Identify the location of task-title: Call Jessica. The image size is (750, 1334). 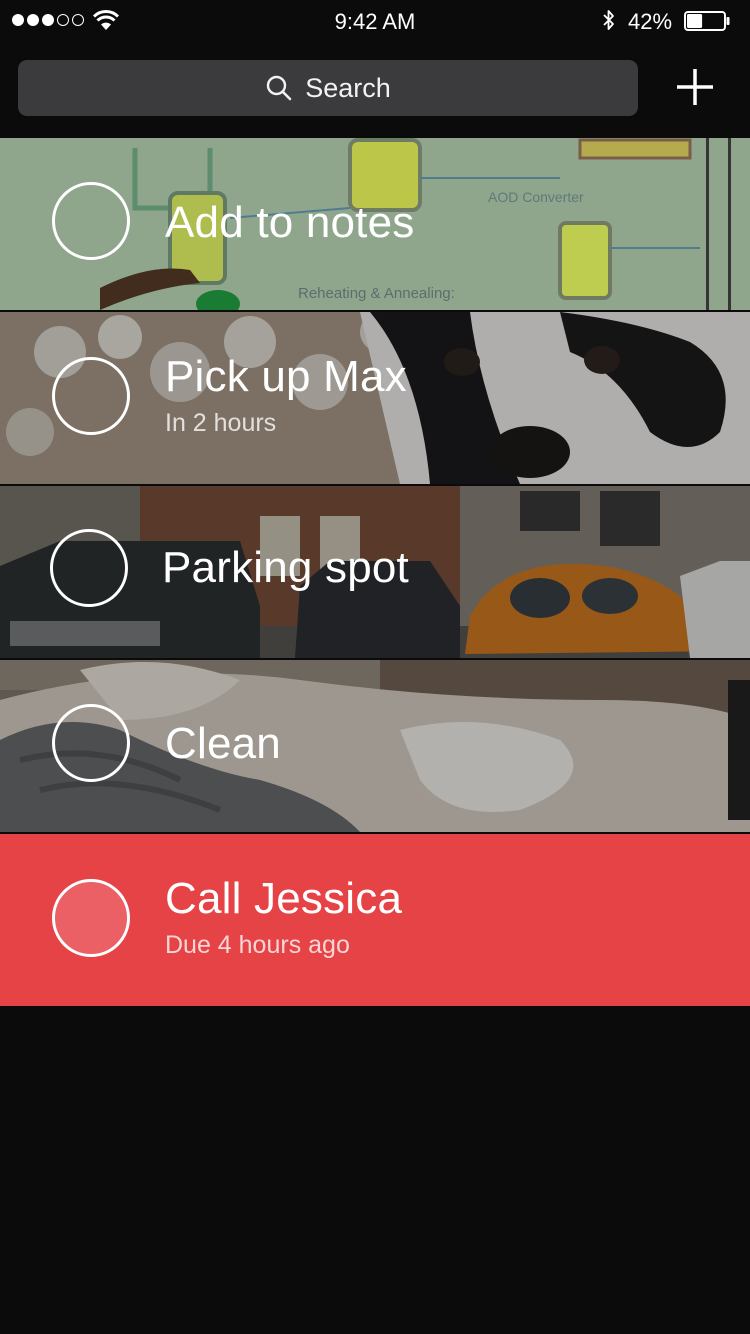
(284, 898).